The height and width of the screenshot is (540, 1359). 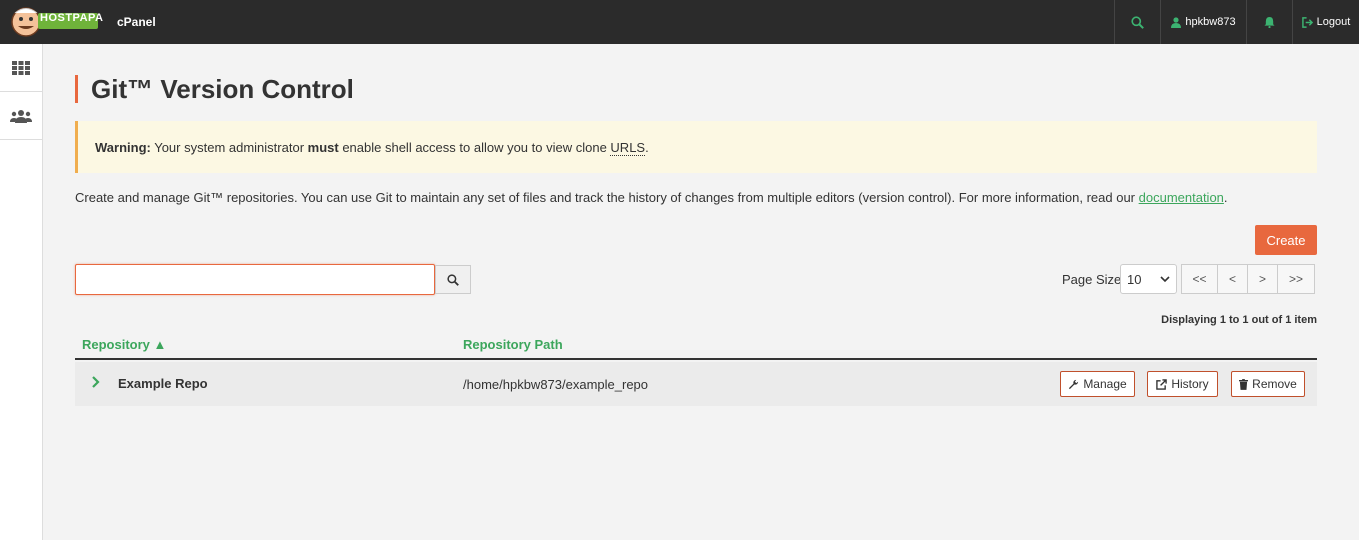 I want to click on prev-page-button: <, so click(x=1232, y=279).